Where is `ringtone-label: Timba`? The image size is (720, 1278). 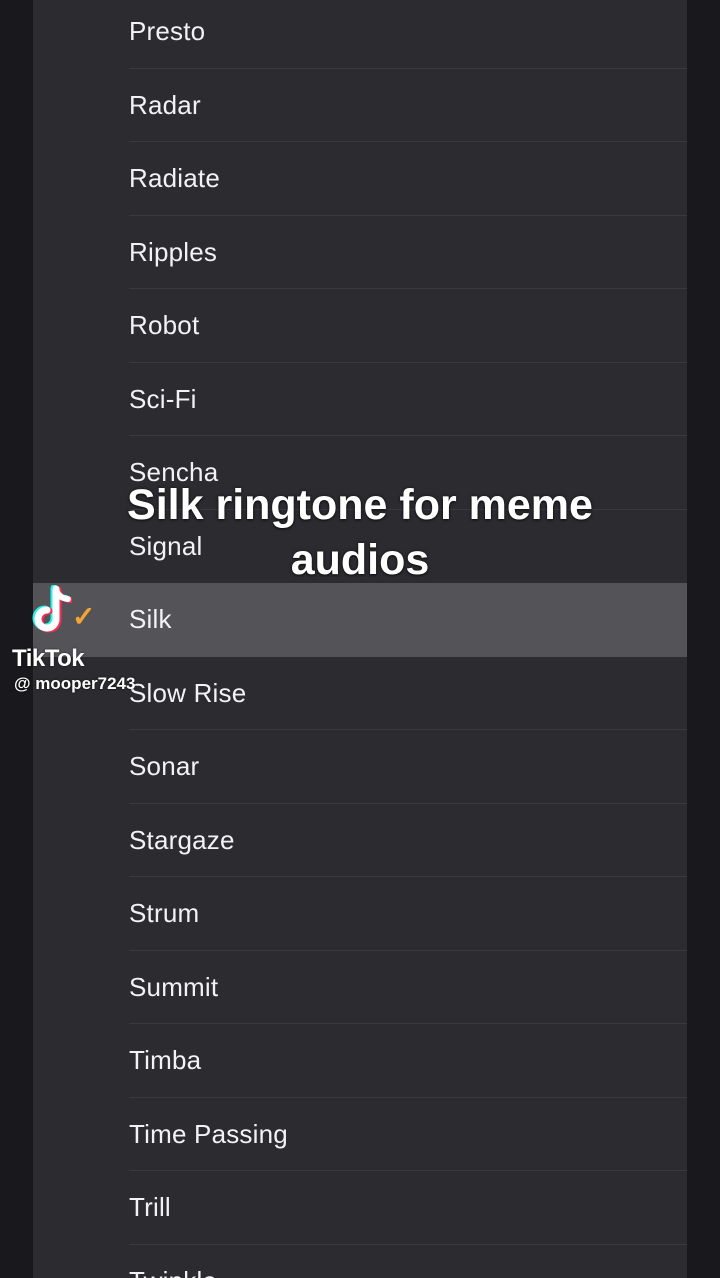 ringtone-label: Timba is located at coordinates (165, 1060).